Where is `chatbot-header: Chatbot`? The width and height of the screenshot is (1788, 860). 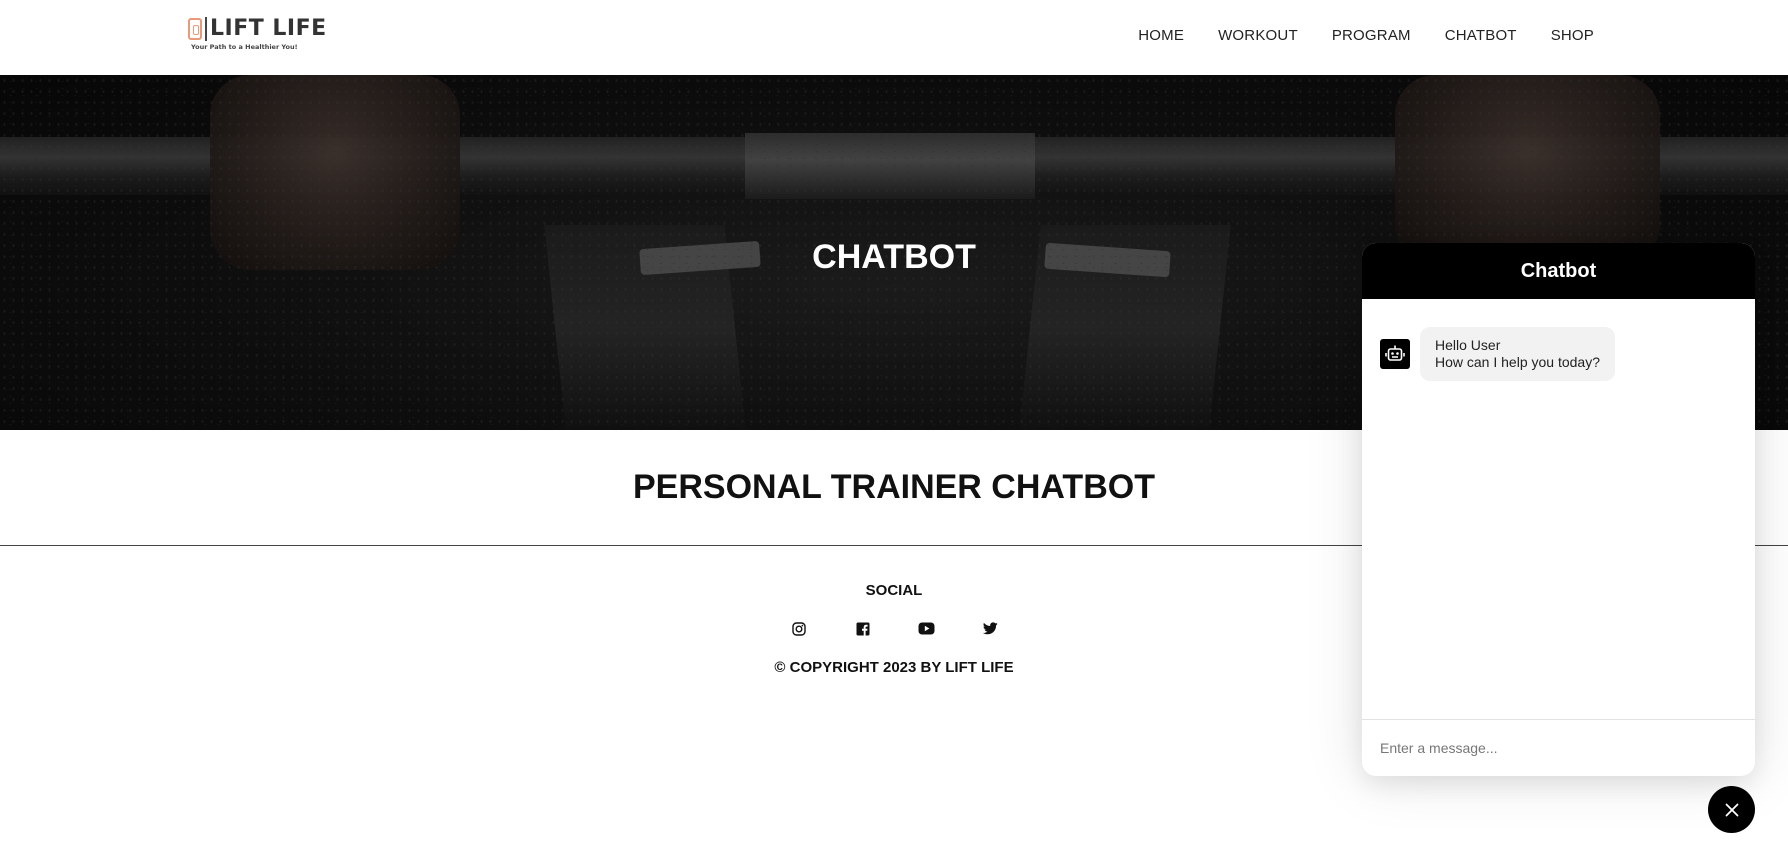 chatbot-header: Chatbot is located at coordinates (1558, 271).